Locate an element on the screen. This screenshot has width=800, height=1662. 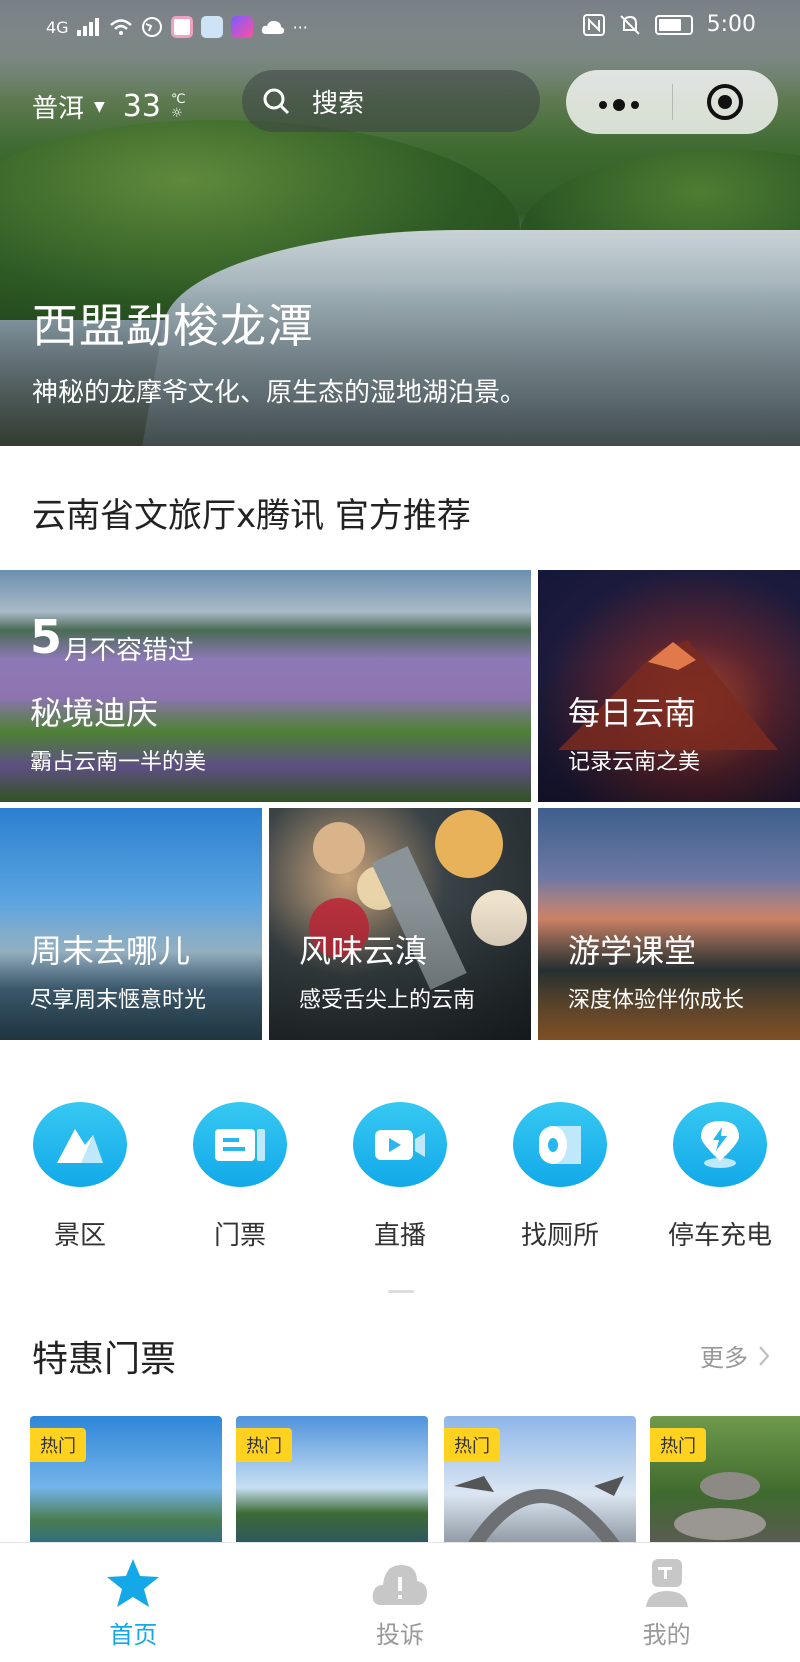
tab-complaint: 投诉 is located at coordinates (400, 1602).